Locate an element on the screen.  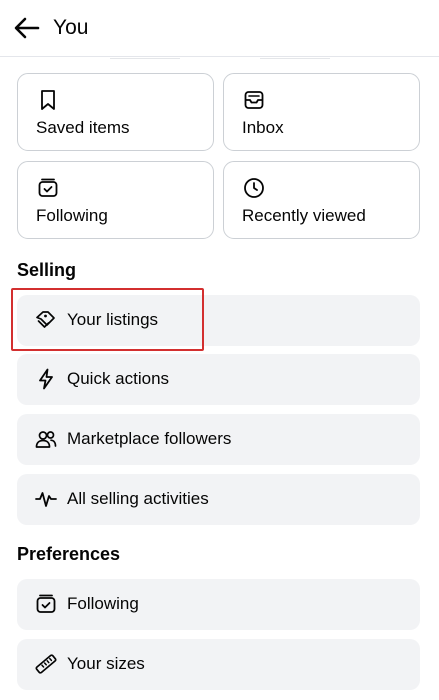
inbox-card: Inbox is located at coordinates (321, 112).